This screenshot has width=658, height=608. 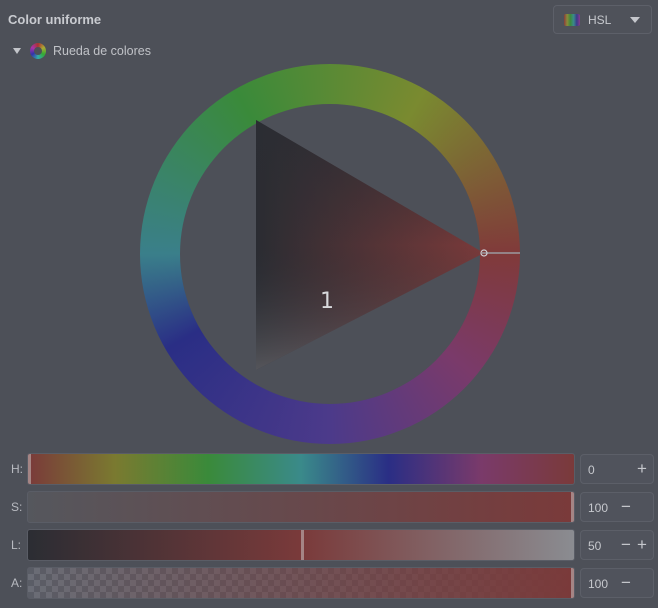 I want to click on saturation-label: S:, so click(x=17, y=507).